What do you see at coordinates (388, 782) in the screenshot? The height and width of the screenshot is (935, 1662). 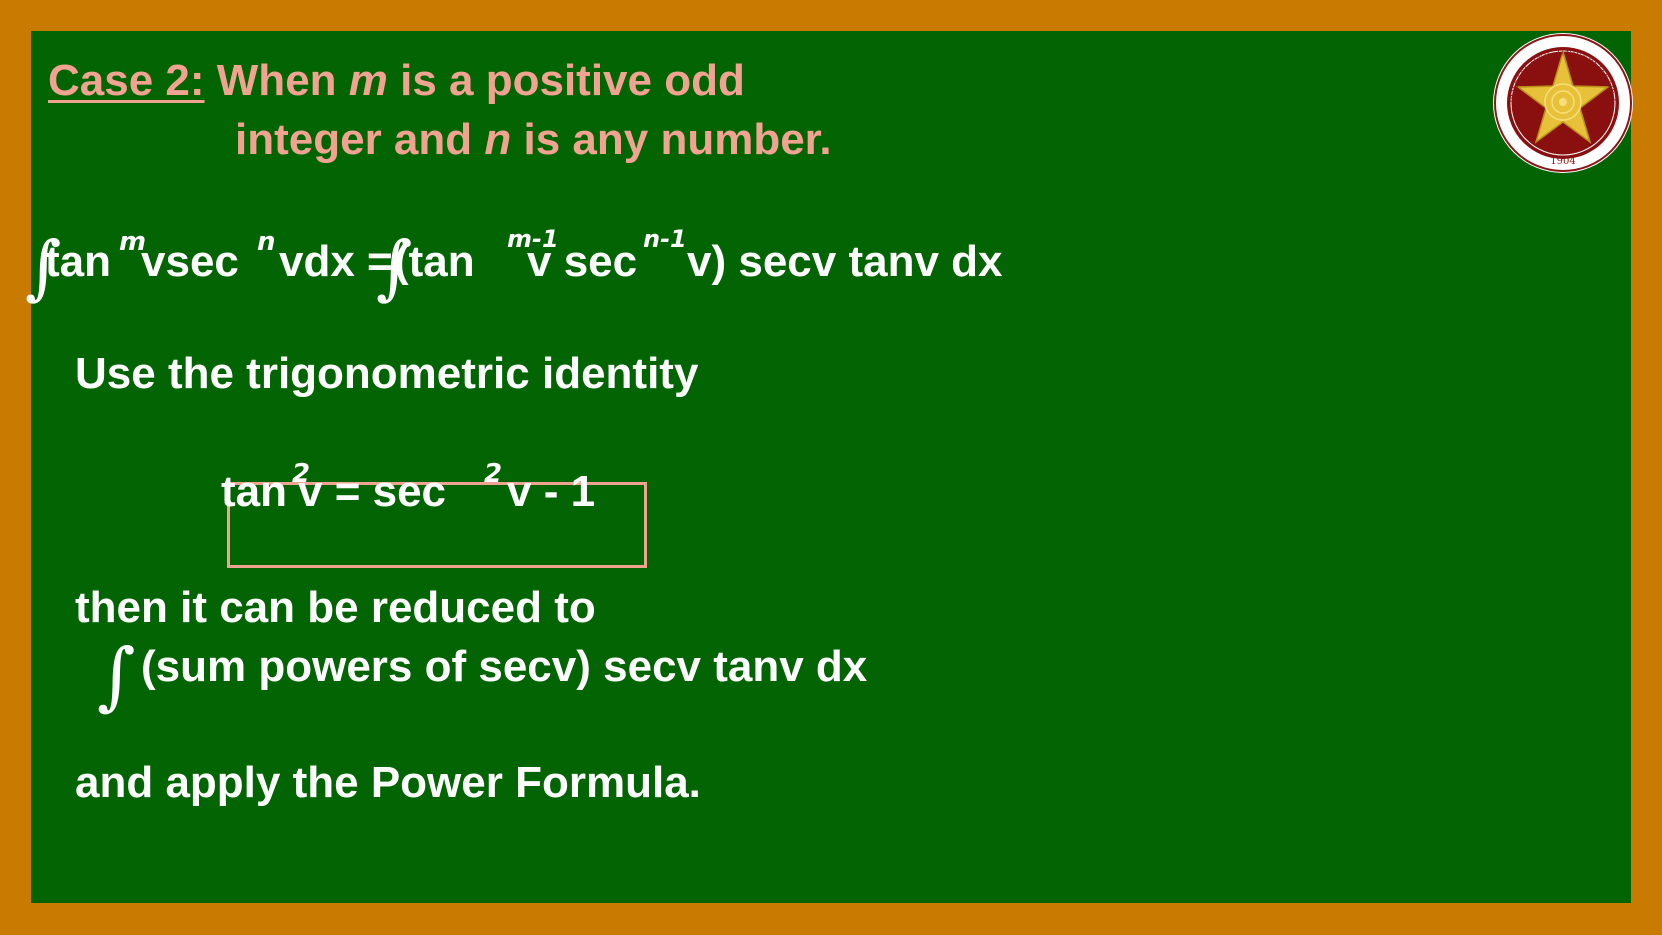 I see `apply-power-formula-text: and apply the Power Formula.` at bounding box center [388, 782].